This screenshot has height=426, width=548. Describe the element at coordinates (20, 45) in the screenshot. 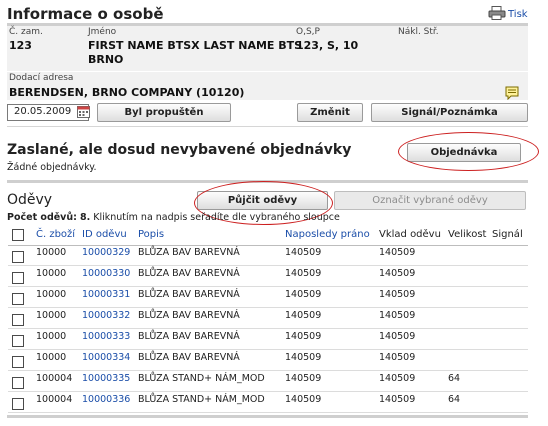

I see `emp-no-value: 123` at that location.